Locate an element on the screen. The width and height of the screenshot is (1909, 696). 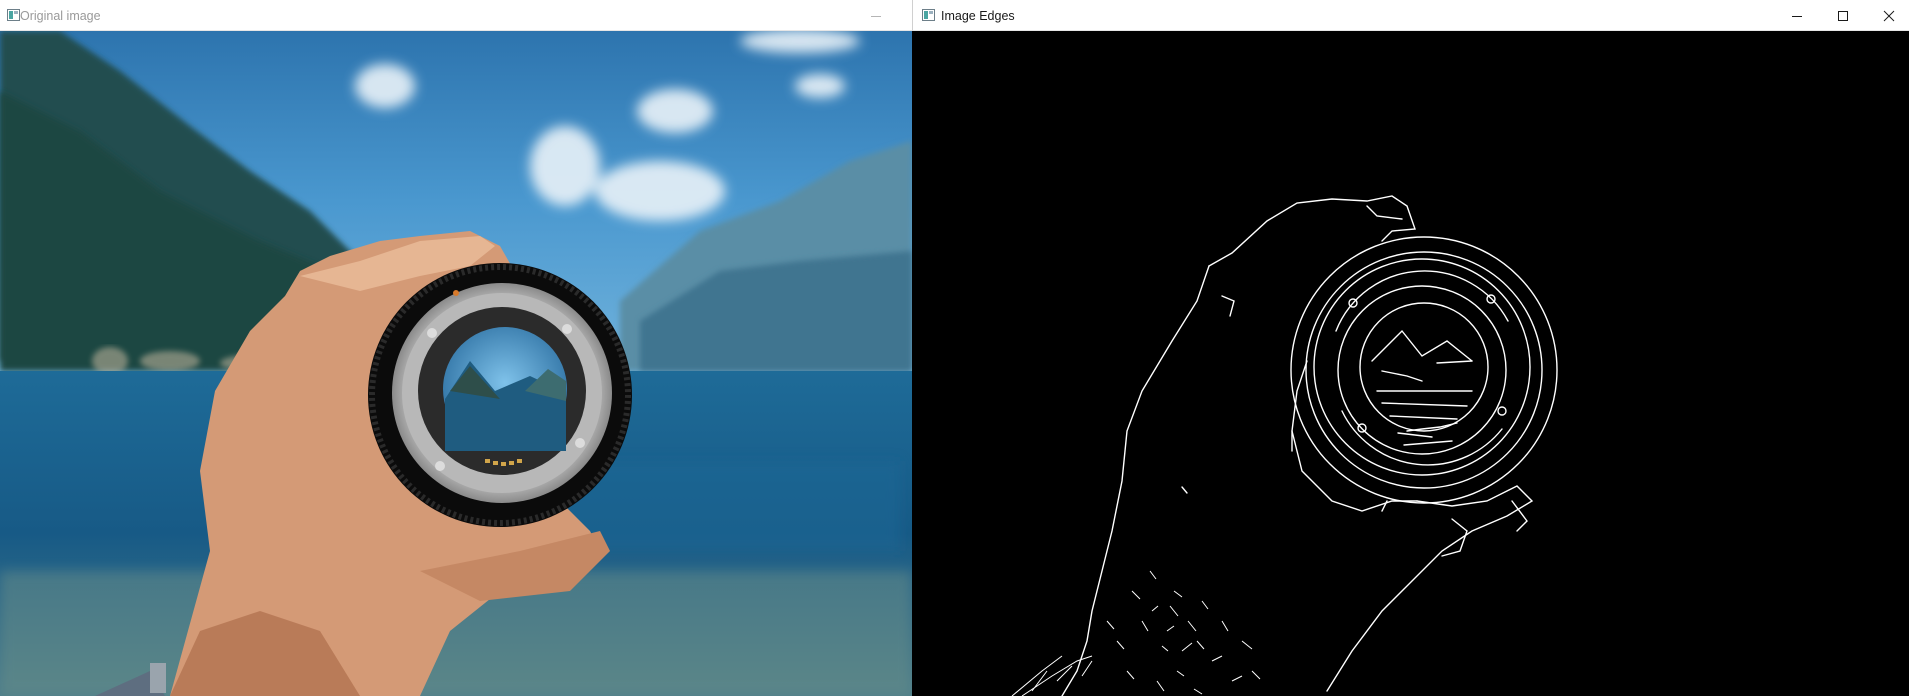
close-button is located at coordinates (1887, 15).